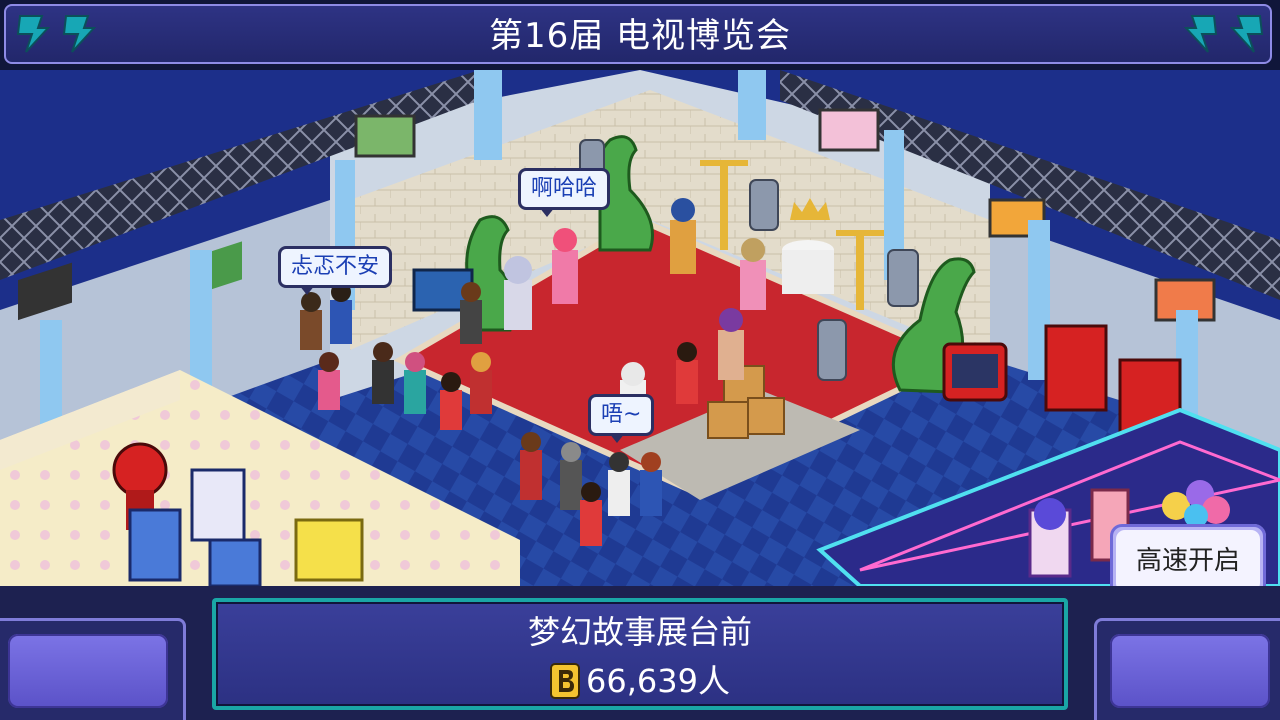  I want to click on bottom-right-button, so click(1190, 671).